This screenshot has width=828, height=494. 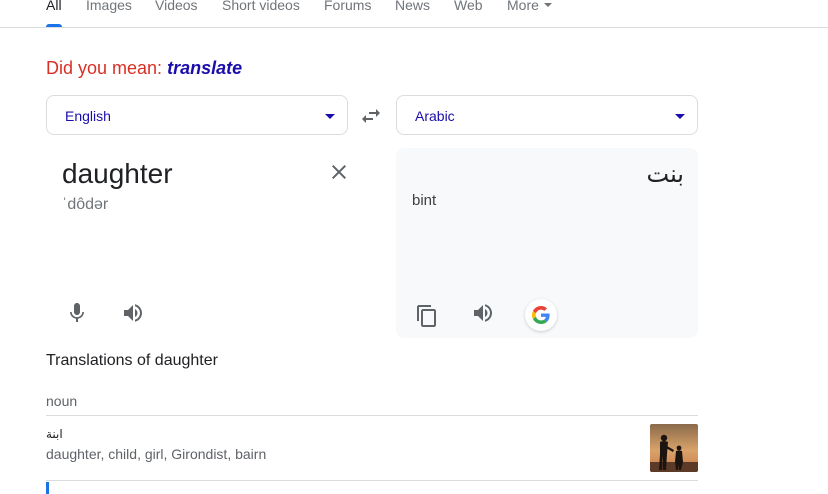 I want to click on microphone-icon, so click(x=77, y=313).